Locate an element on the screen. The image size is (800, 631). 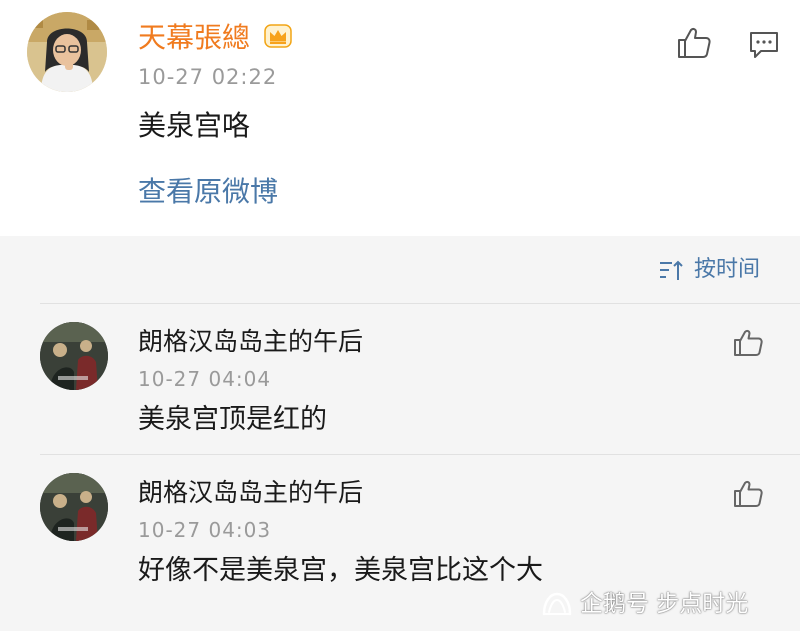
comment-timestamp: 10-27 04:03 is located at coordinates (205, 530).